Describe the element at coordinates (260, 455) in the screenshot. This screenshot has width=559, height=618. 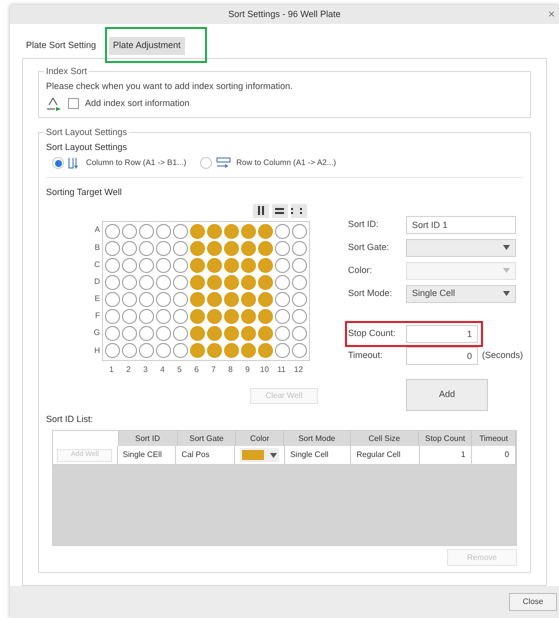
I see `color-dropdown` at that location.